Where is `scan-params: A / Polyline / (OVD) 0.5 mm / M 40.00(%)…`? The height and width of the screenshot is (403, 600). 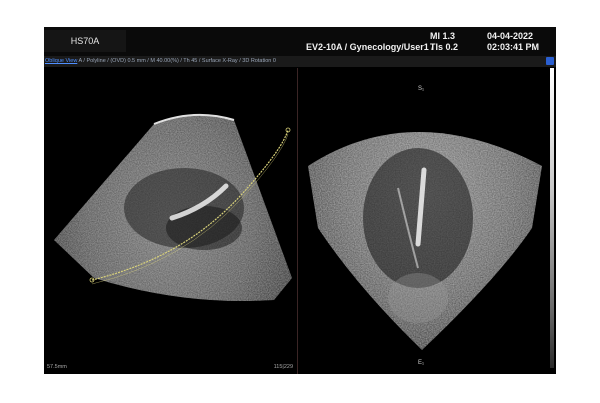 scan-params: A / Polyline / (OVD) 0.5 mm / M 40.00(%)… is located at coordinates (176, 61).